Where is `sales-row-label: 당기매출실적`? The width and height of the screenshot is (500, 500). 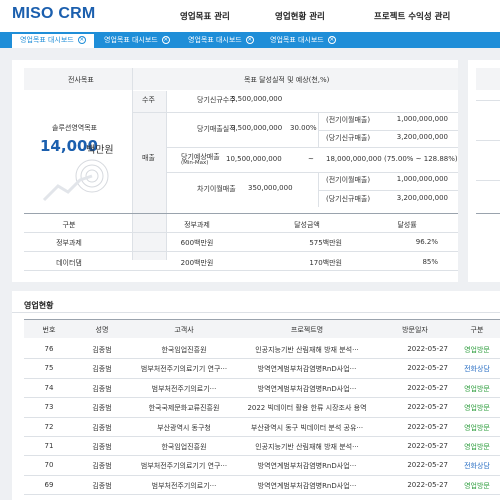
sales-row-label: 당기매출실적 is located at coordinates (216, 129).